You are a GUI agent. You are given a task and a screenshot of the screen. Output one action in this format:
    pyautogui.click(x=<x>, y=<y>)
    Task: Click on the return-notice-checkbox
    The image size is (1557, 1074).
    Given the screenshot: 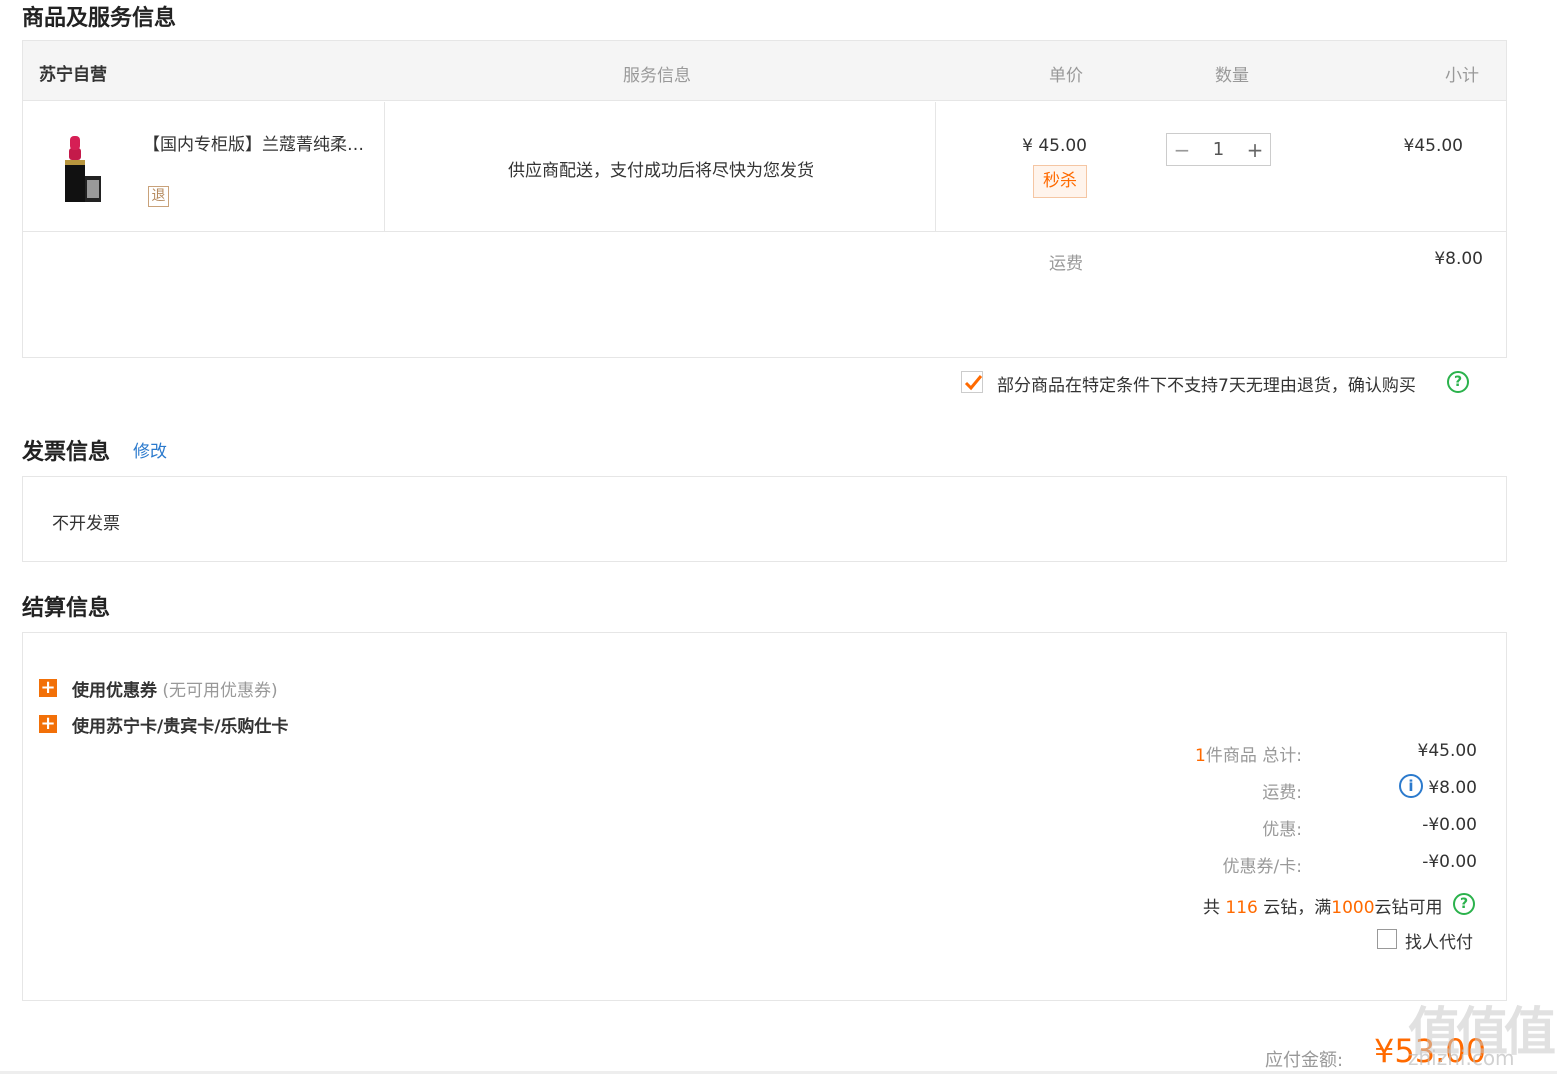 What is the action you would take?
    pyautogui.click(x=972, y=382)
    